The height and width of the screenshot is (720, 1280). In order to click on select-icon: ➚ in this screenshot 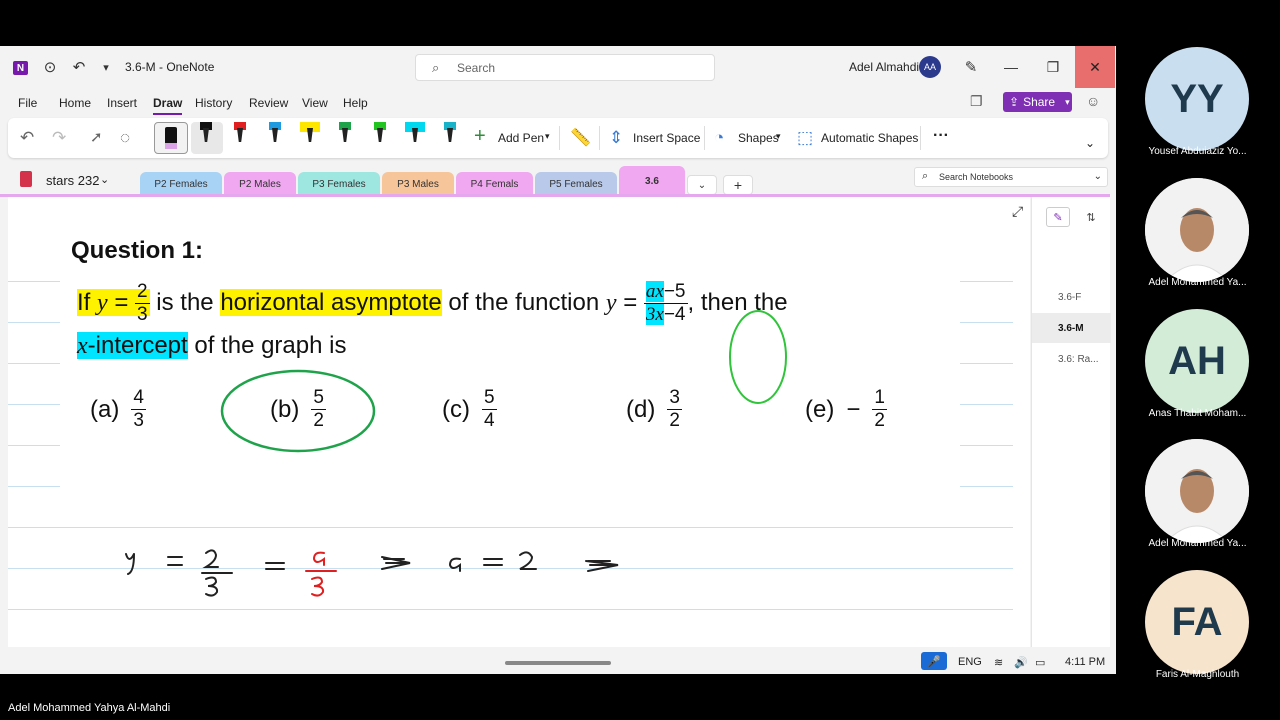, I will do `click(96, 137)`.